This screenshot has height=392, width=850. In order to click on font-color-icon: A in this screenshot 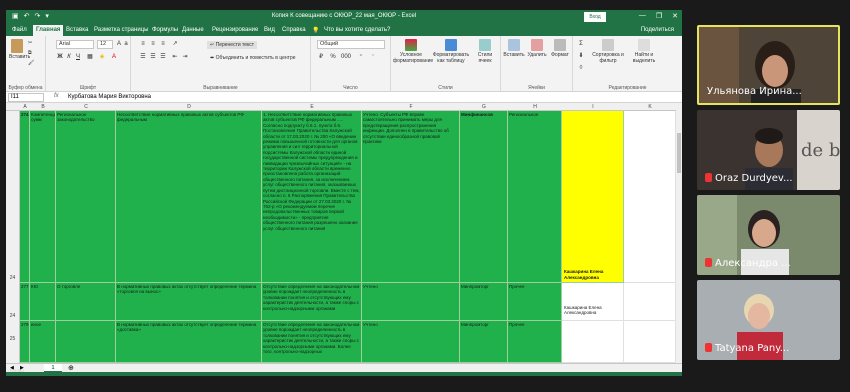, I will do `click(114, 57)`.